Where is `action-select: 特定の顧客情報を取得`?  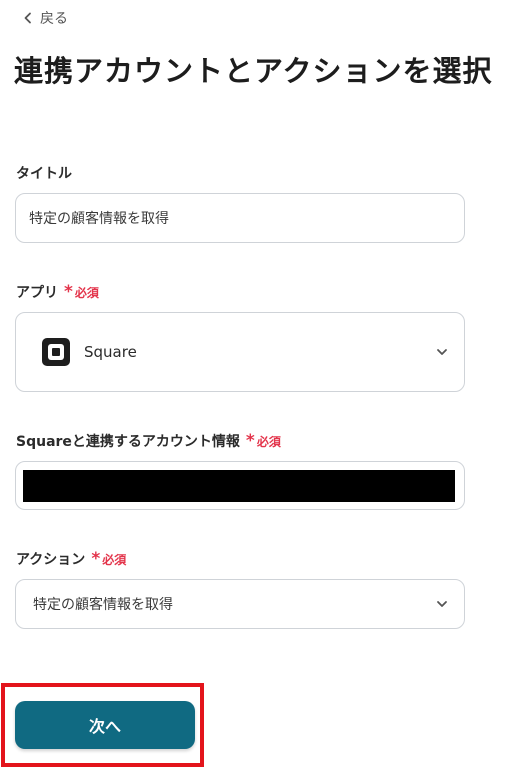
action-select: 特定の顧客情報を取得 is located at coordinates (240, 604).